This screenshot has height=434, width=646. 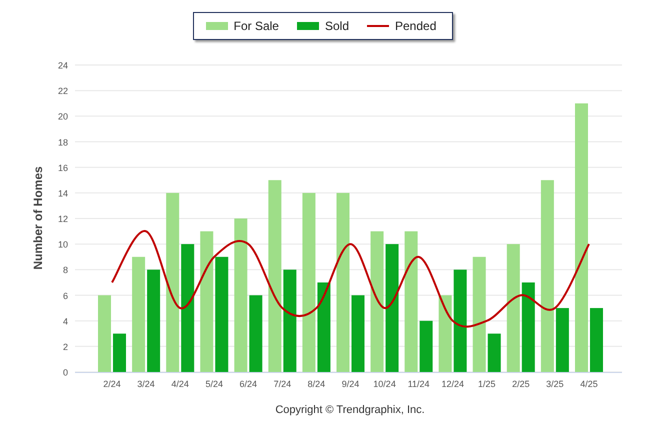 I want to click on x-tick-label: 9/24, so click(x=351, y=384).